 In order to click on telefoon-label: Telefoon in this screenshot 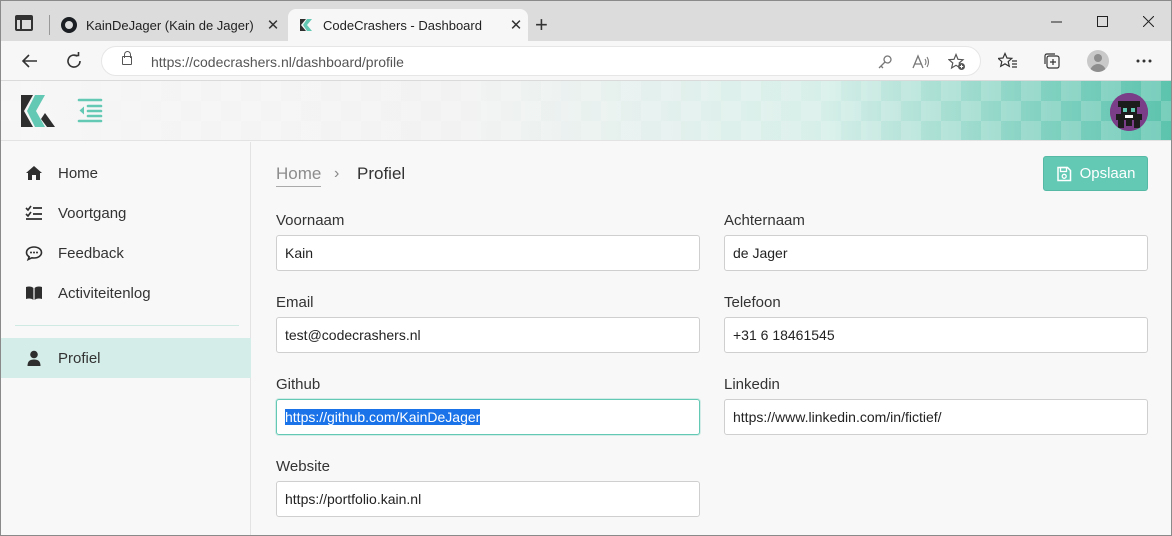, I will do `click(752, 302)`.